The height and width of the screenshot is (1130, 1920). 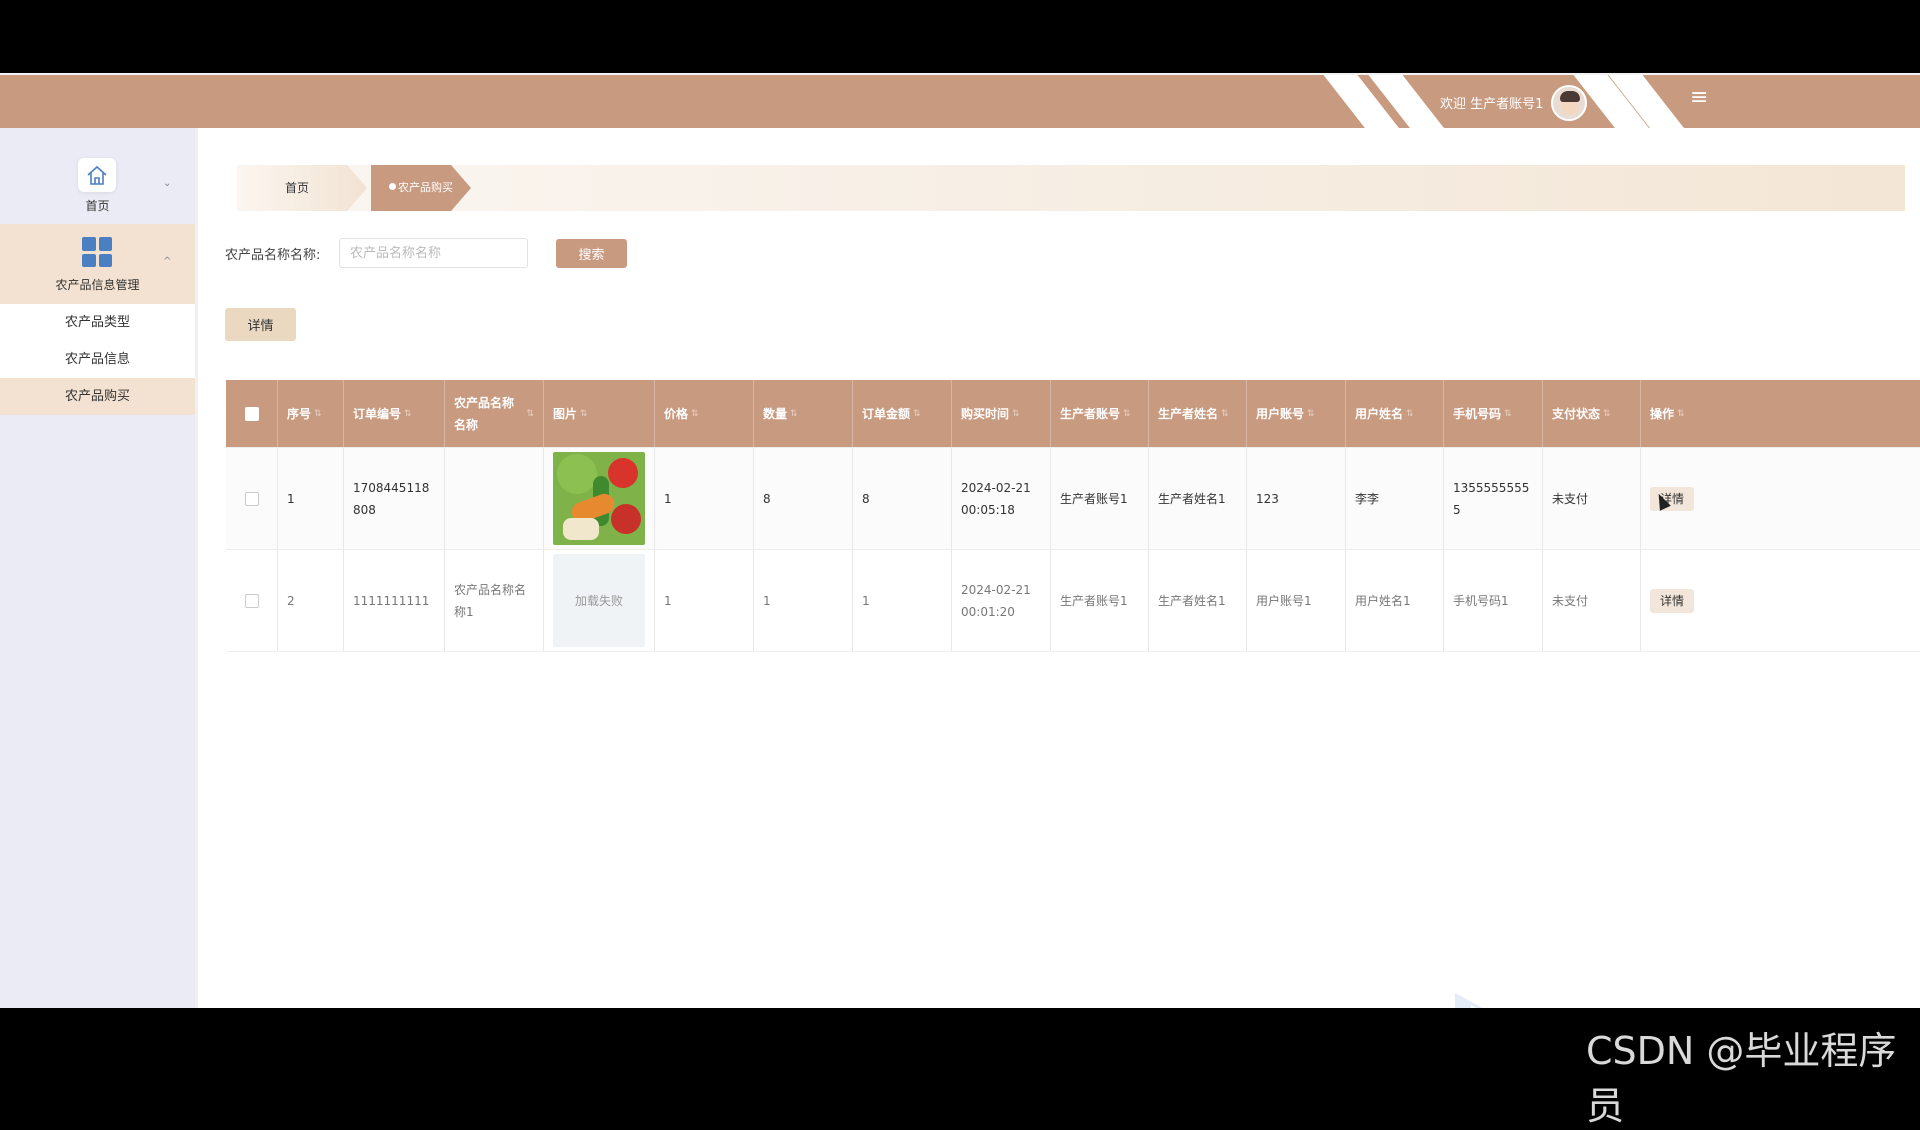 I want to click on column-header: 数量 ⇅, so click(x=803, y=413).